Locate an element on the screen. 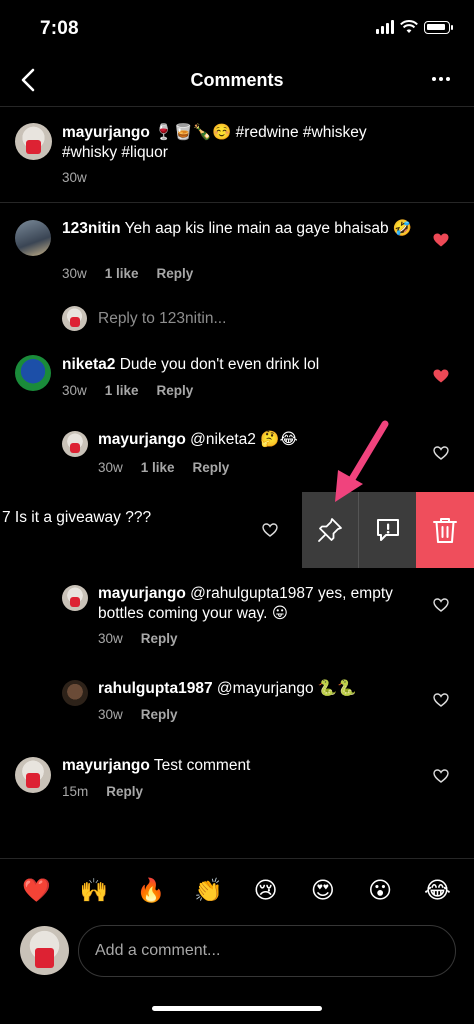 This screenshot has height=1024, width=474. status-time: 7:08 is located at coordinates (59, 28).